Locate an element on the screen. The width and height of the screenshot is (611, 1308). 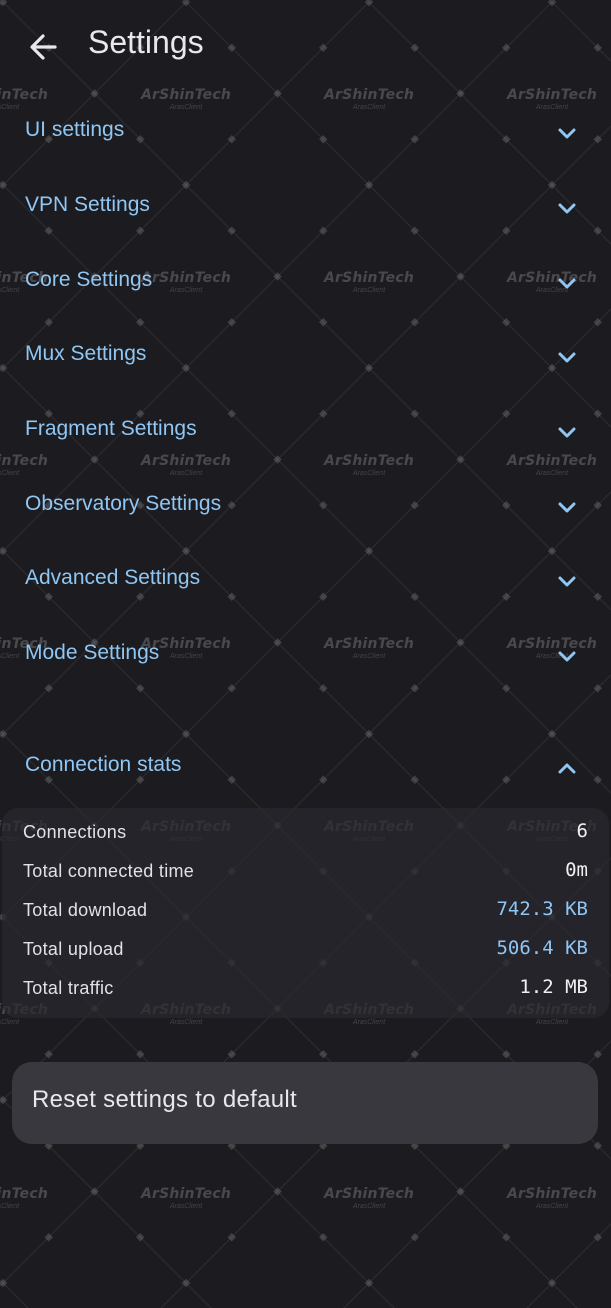
page-title: Settings is located at coordinates (146, 42).